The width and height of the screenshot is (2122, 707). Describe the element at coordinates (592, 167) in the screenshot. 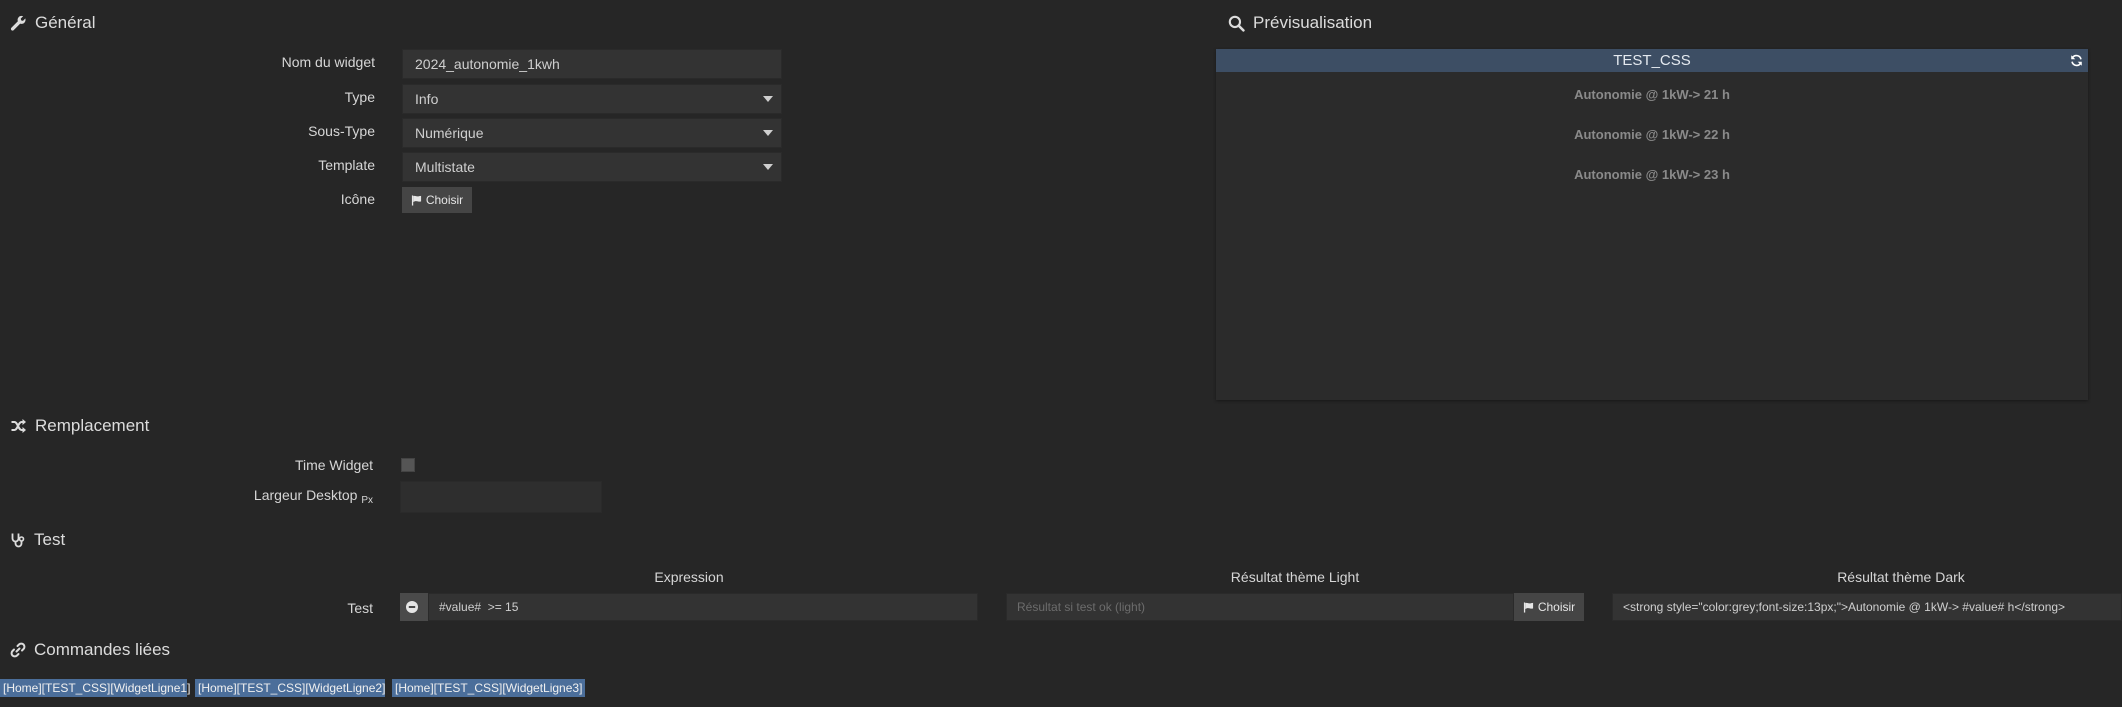

I see `template-select: Multistate` at that location.